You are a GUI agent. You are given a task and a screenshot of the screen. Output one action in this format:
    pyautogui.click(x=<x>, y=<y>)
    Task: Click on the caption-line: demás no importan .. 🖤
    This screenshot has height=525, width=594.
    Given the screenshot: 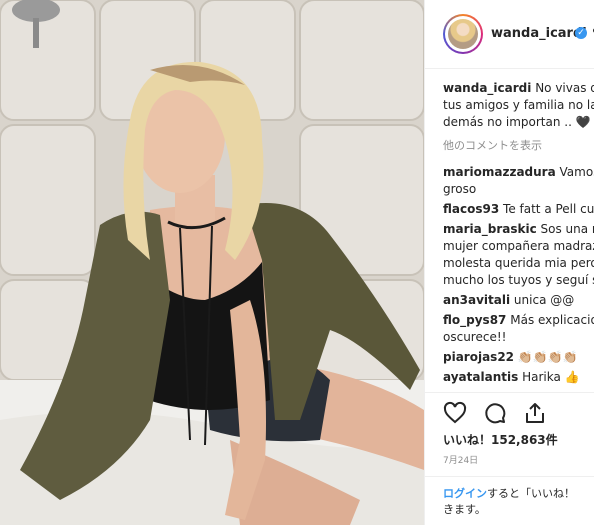 What is the action you would take?
    pyautogui.click(x=517, y=122)
    